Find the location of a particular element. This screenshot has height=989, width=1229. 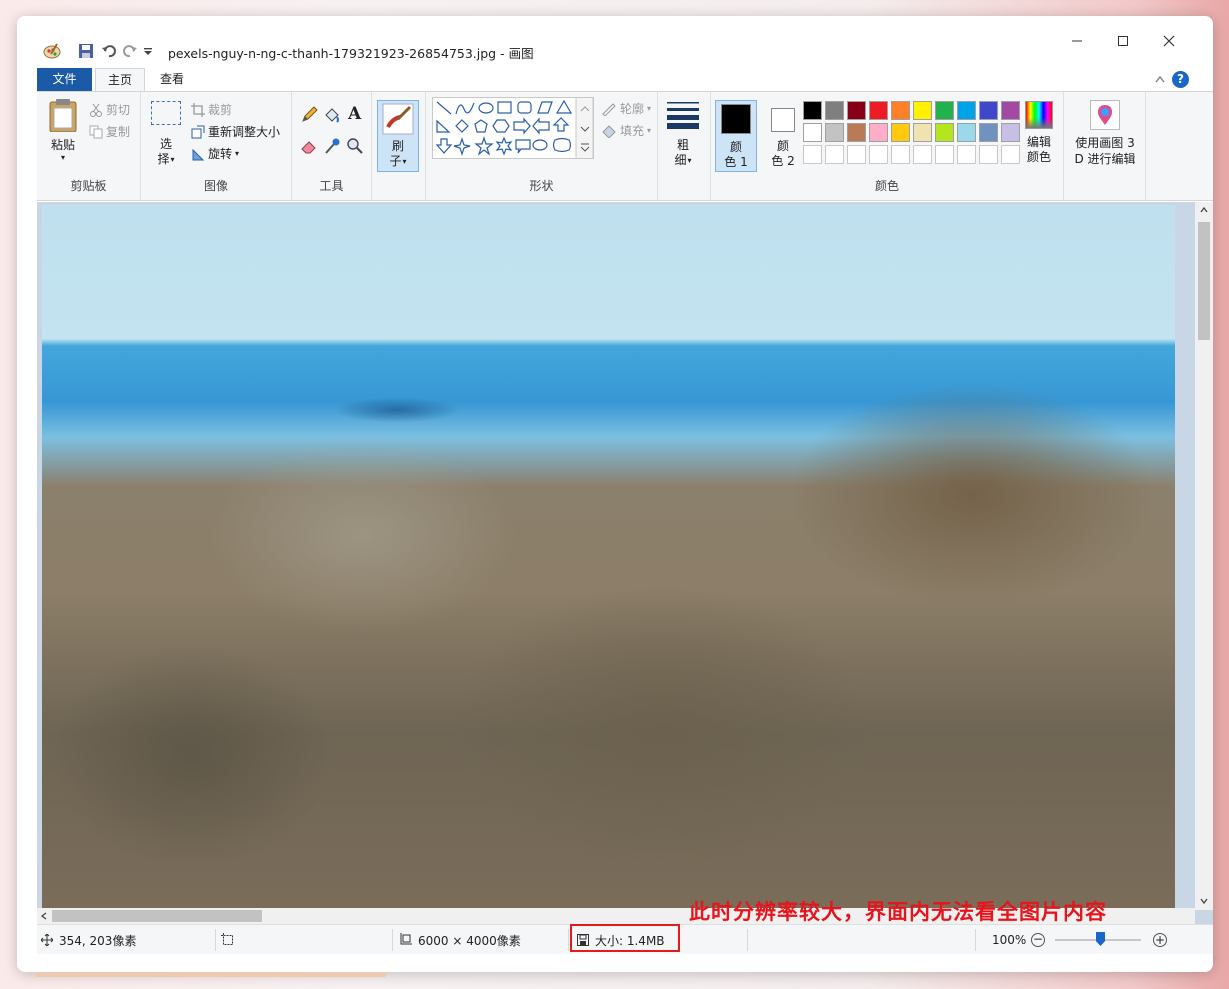

eraser-icon is located at coordinates (309, 146).